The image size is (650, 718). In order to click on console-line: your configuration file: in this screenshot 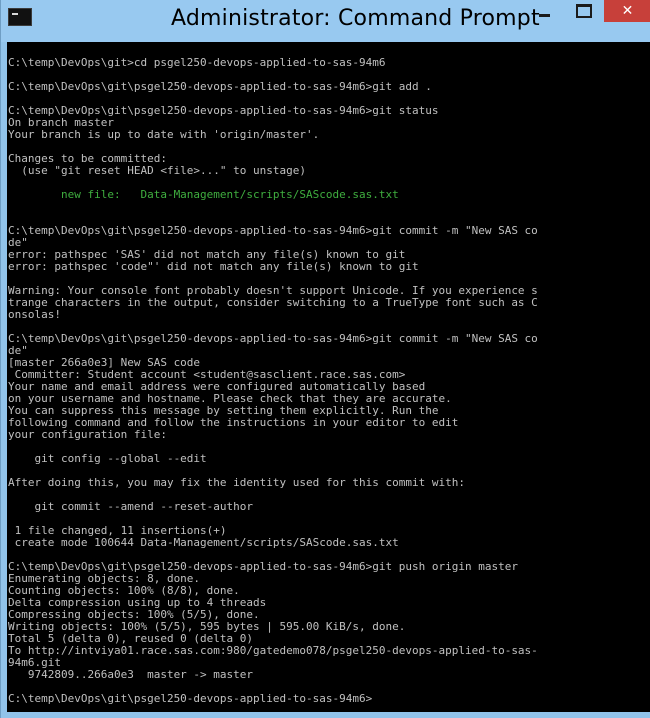, I will do `click(87, 434)`.